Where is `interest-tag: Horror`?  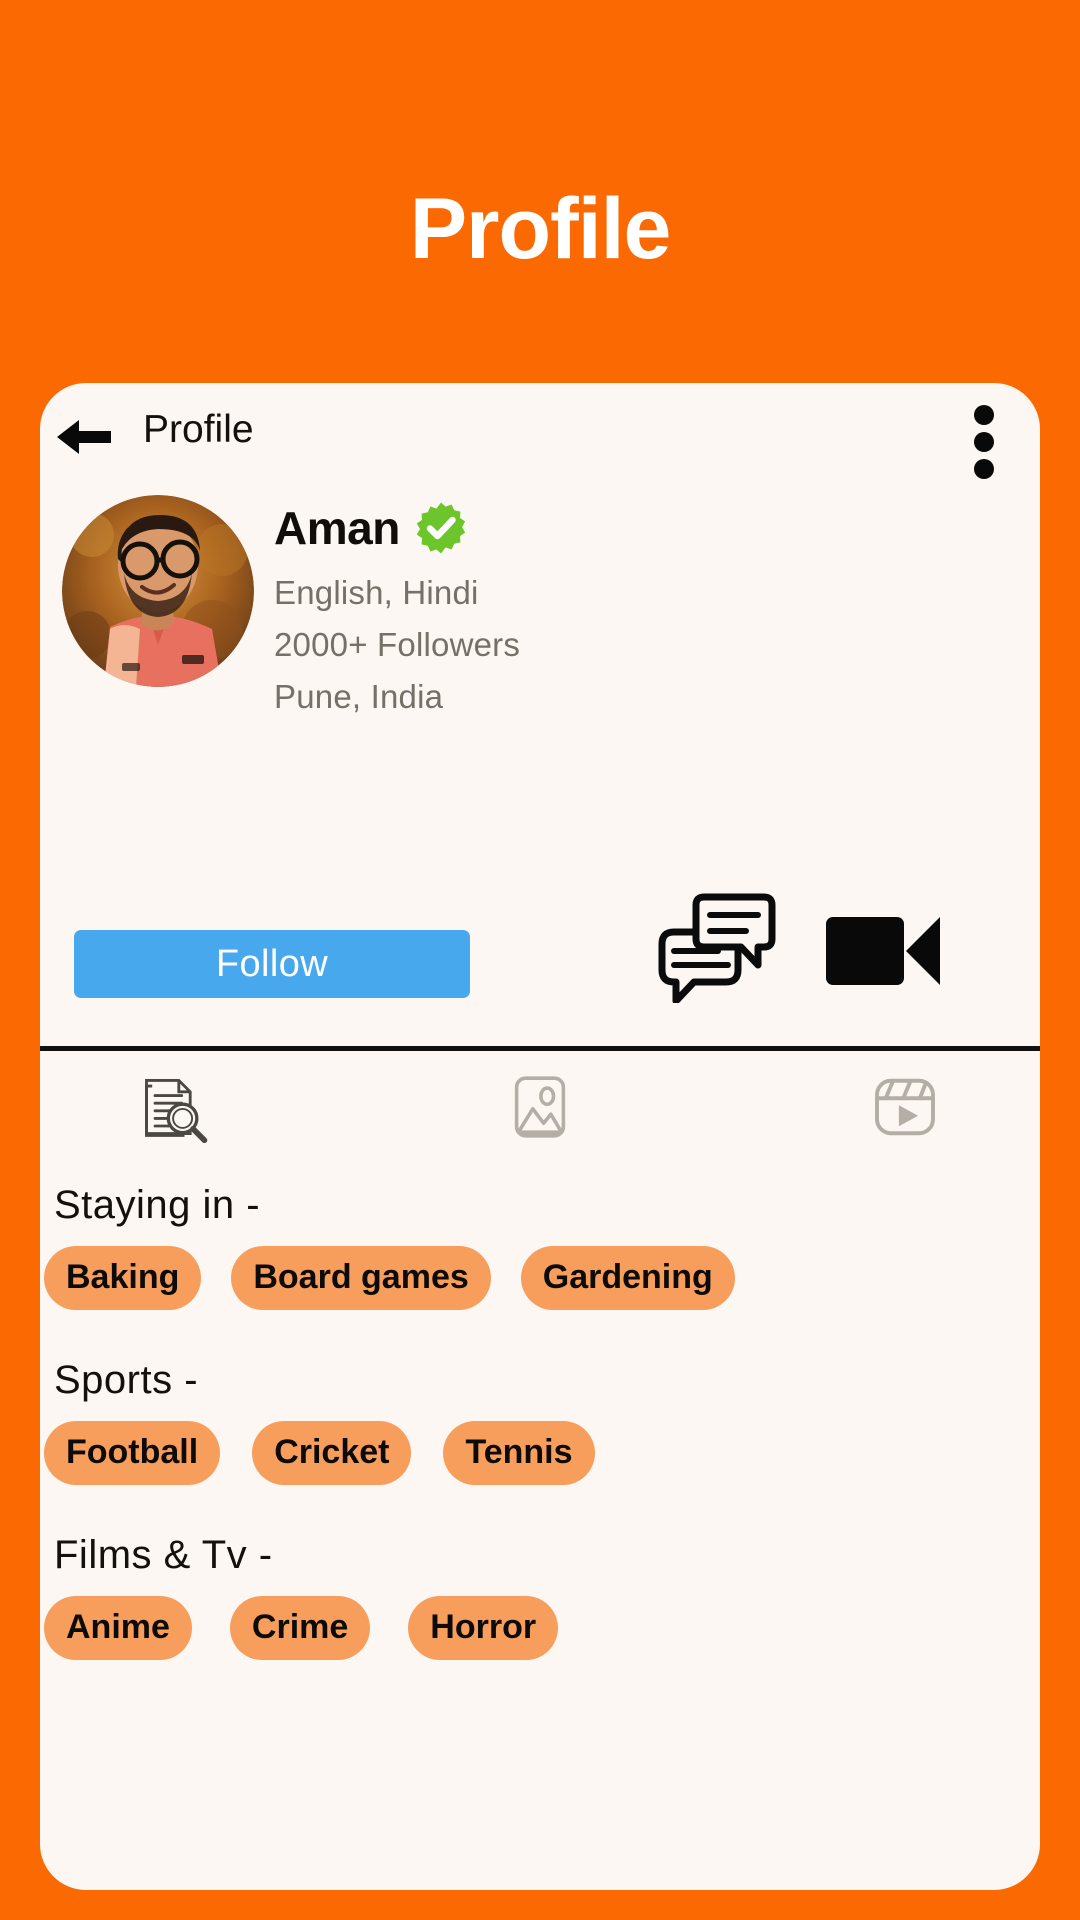 interest-tag: Horror is located at coordinates (483, 1628).